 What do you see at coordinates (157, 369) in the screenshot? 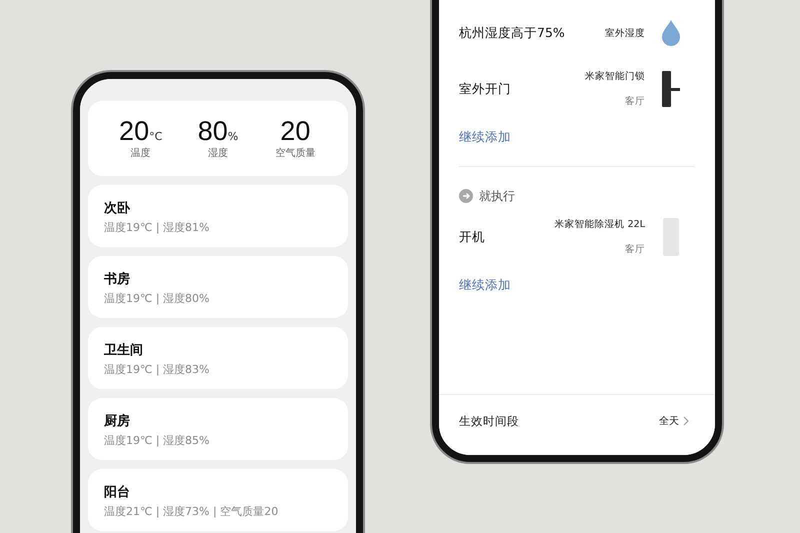
I see `room-readings: 温度19℃ | 湿度83%` at bounding box center [157, 369].